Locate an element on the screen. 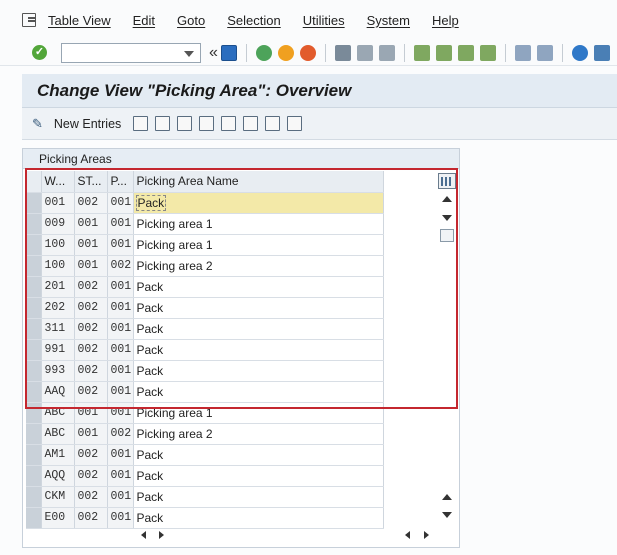 The image size is (617, 555). menu-help: Help is located at coordinates (445, 20).